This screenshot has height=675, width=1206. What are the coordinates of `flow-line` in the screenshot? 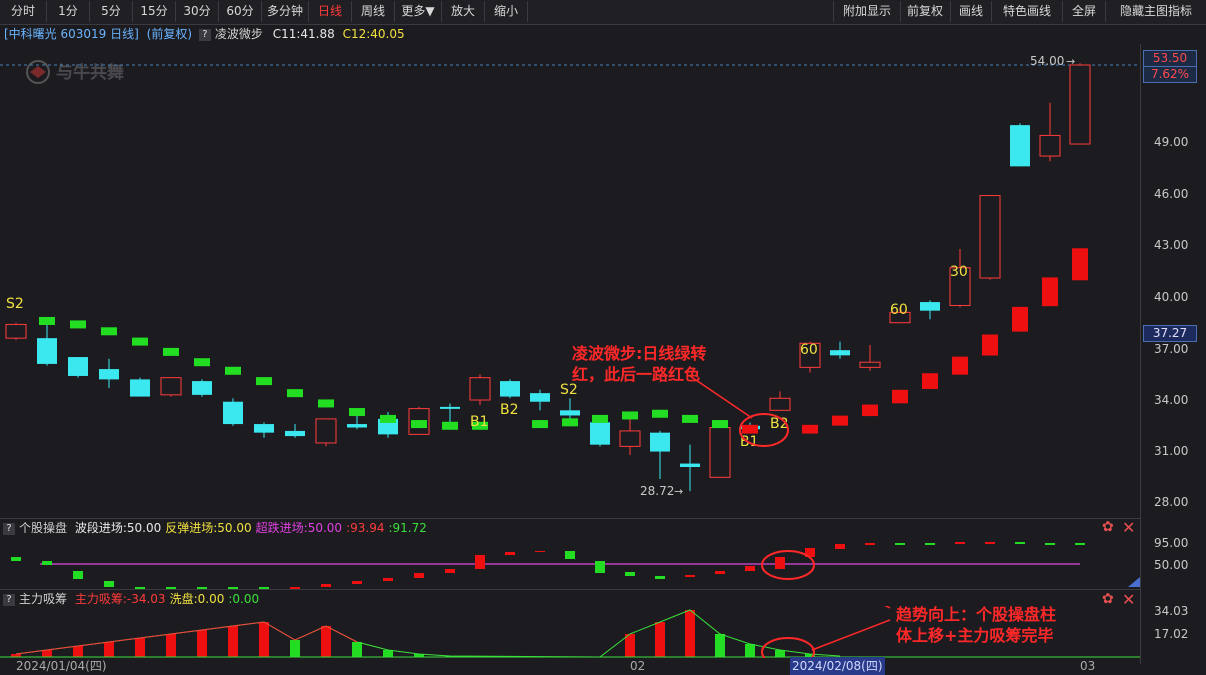 It's located at (186, 638).